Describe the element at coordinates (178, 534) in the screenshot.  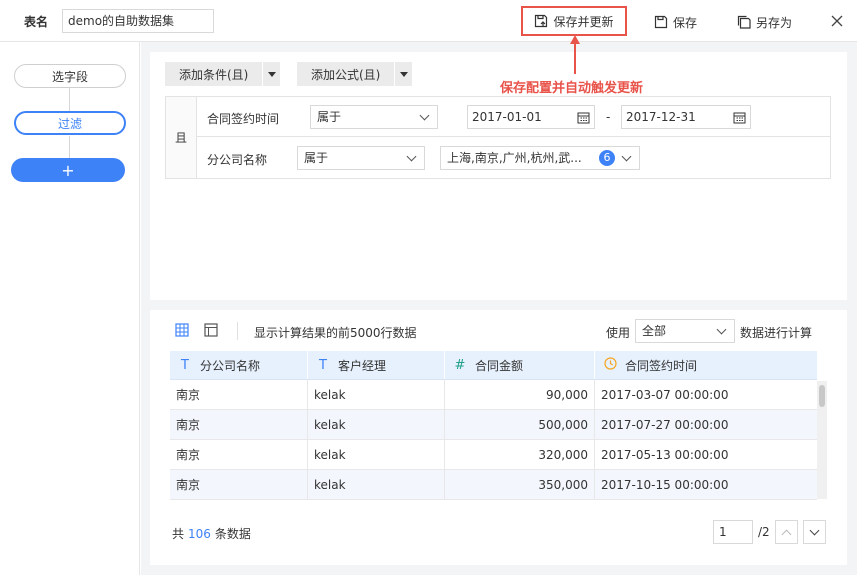
I see `row-count-prefix: 共` at that location.